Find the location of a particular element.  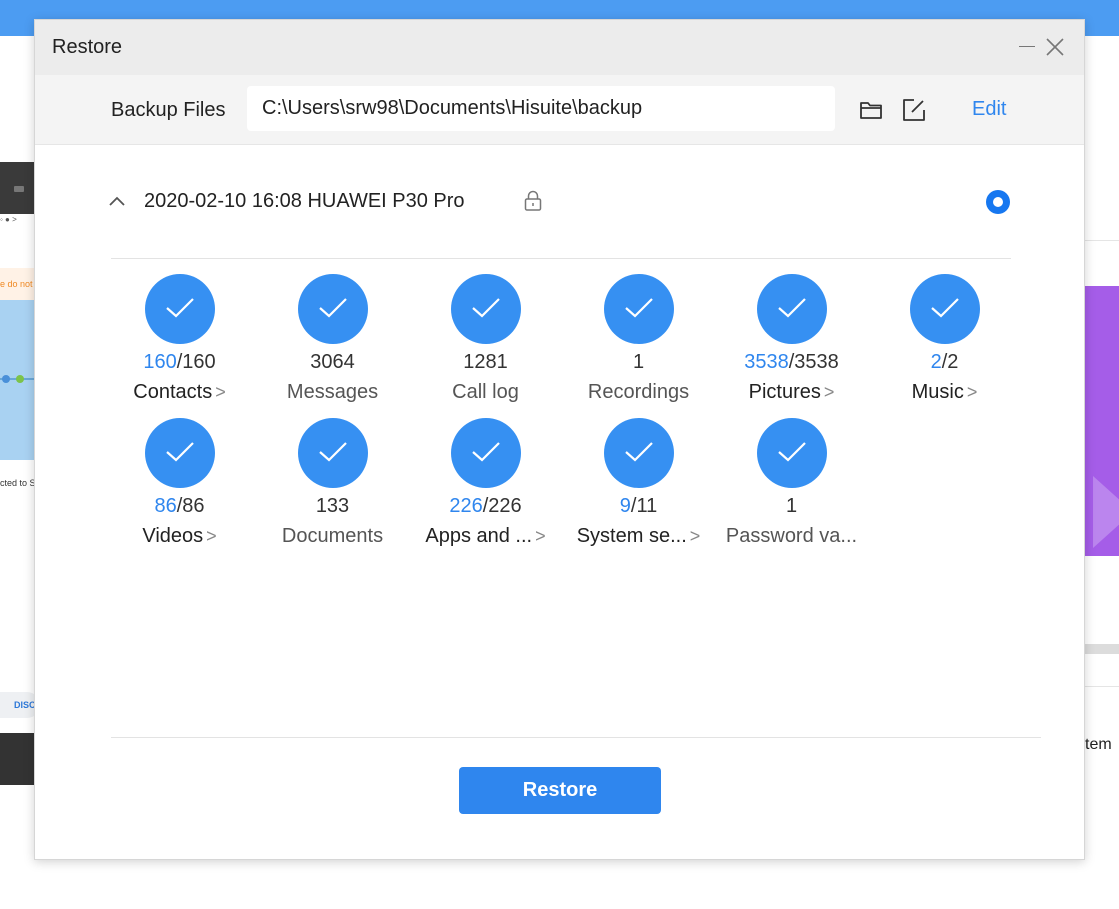

backup-files-label: Backup Files is located at coordinates (168, 110).